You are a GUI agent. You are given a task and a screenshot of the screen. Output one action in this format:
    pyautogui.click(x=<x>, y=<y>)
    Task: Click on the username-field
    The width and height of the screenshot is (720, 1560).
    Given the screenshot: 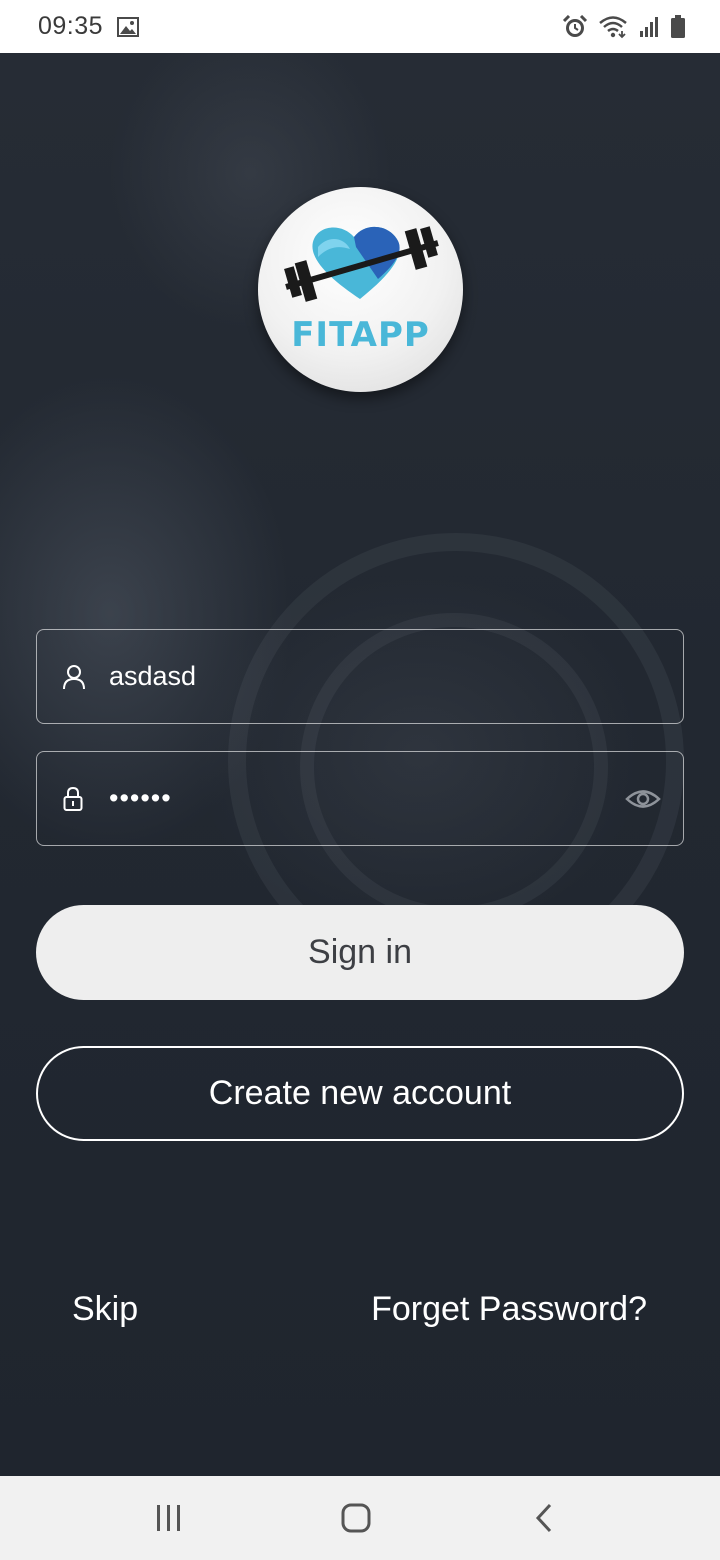 What is the action you would take?
    pyautogui.click(x=360, y=676)
    